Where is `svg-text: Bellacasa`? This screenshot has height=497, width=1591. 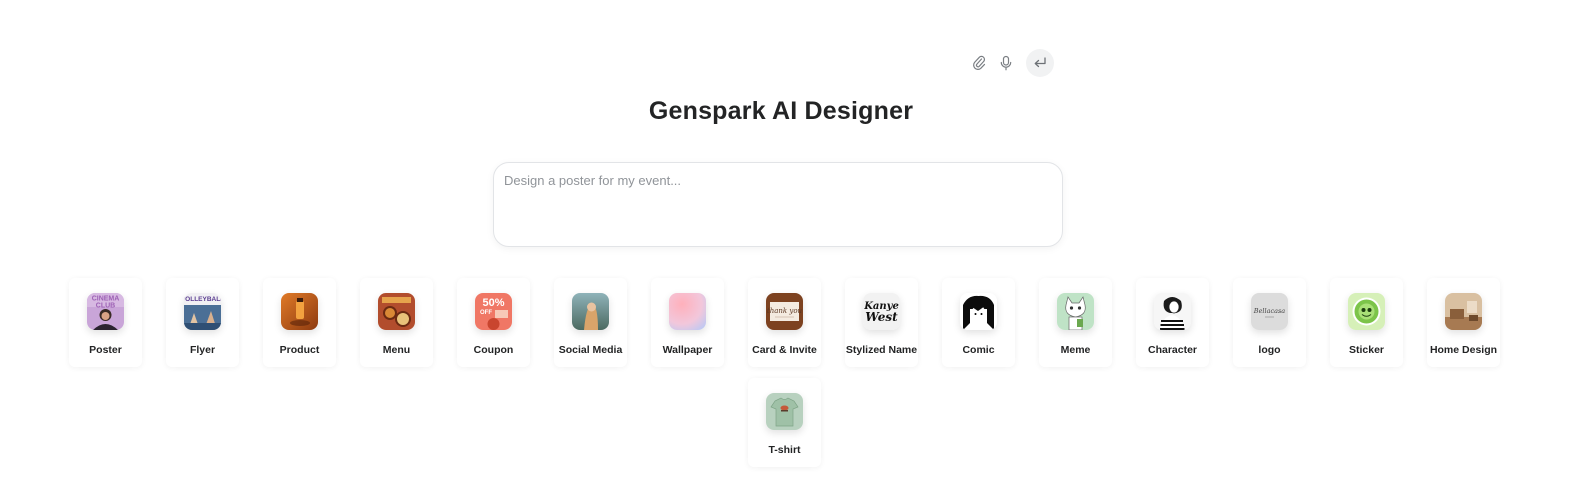
svg-text: Bellacasa is located at coordinates (1269, 311).